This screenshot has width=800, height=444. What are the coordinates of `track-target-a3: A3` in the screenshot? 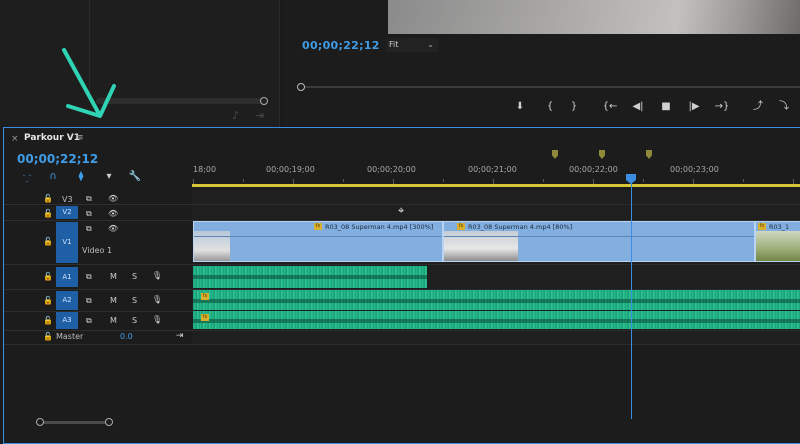 It's located at (67, 320).